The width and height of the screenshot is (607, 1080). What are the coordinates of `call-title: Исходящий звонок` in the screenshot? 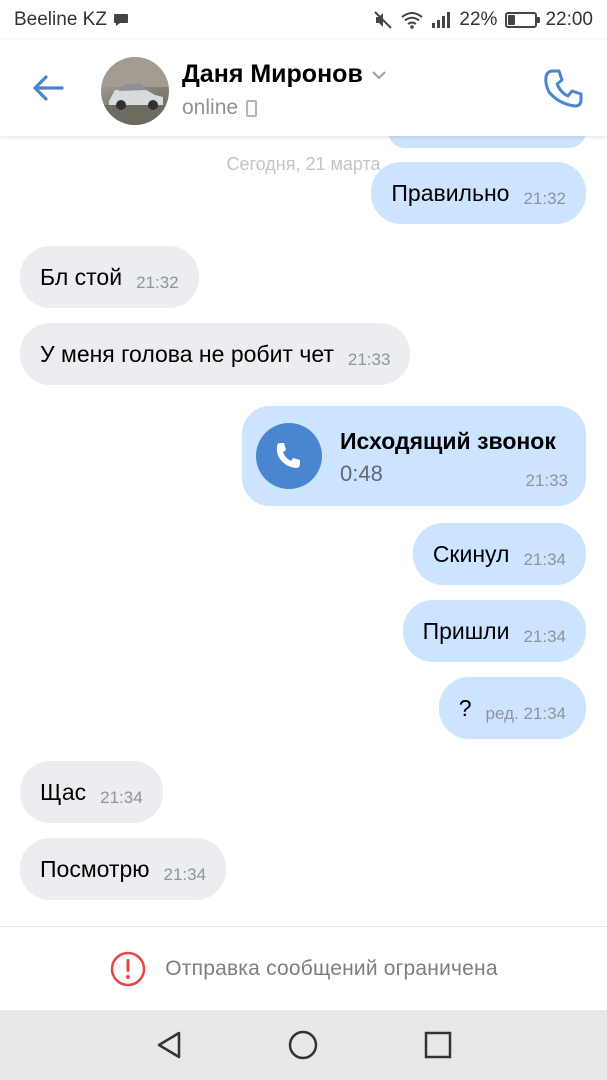 It's located at (448, 441).